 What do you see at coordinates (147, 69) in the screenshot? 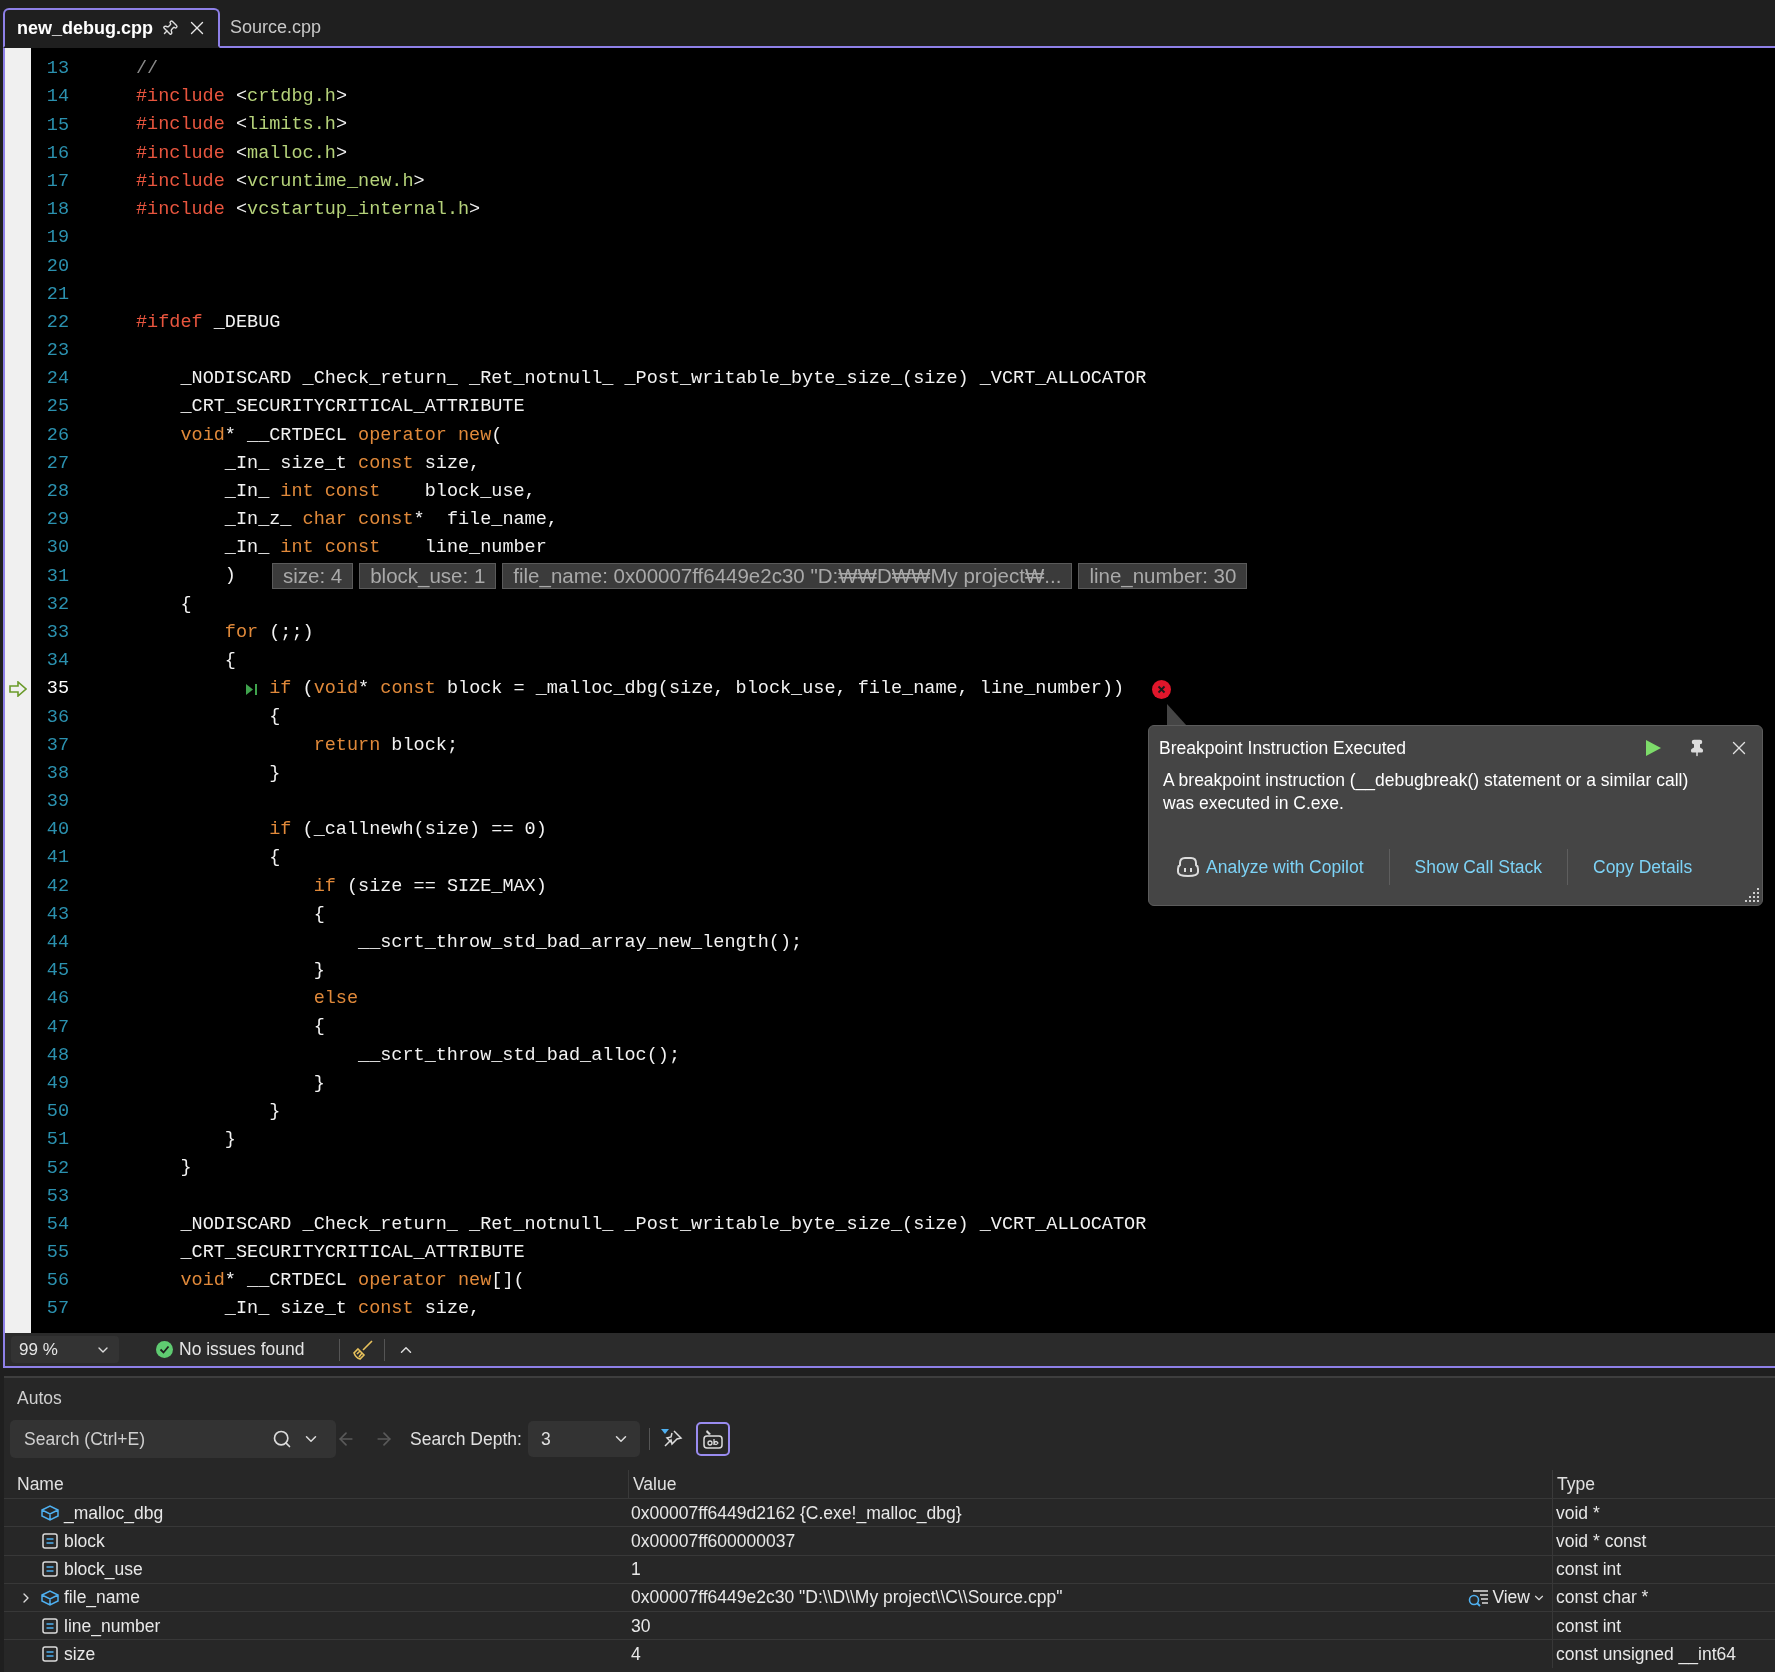
I see `code-line: //` at bounding box center [147, 69].